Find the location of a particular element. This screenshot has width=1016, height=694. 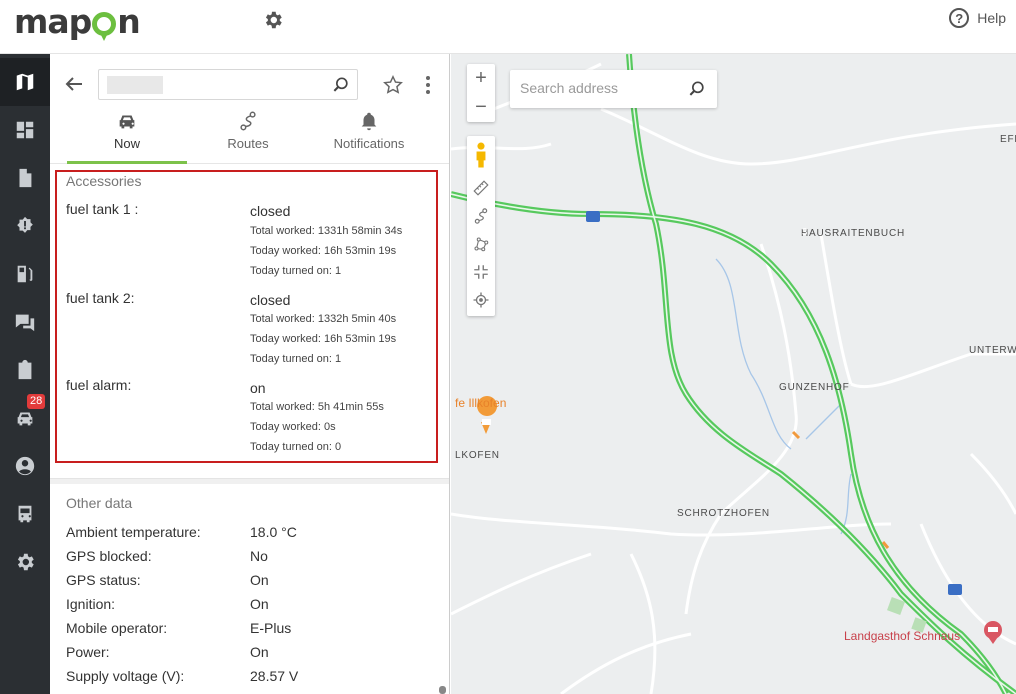

ruler-icon is located at coordinates (481, 188).